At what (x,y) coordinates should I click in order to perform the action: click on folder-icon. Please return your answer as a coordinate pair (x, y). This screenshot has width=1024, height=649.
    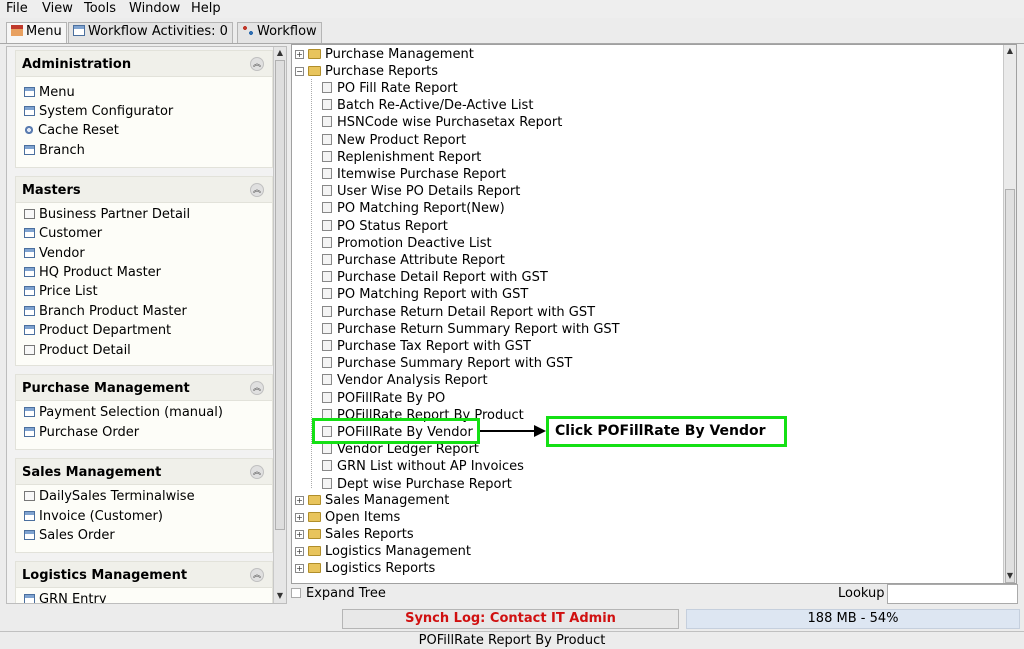
    Looking at the image, I should click on (314, 534).